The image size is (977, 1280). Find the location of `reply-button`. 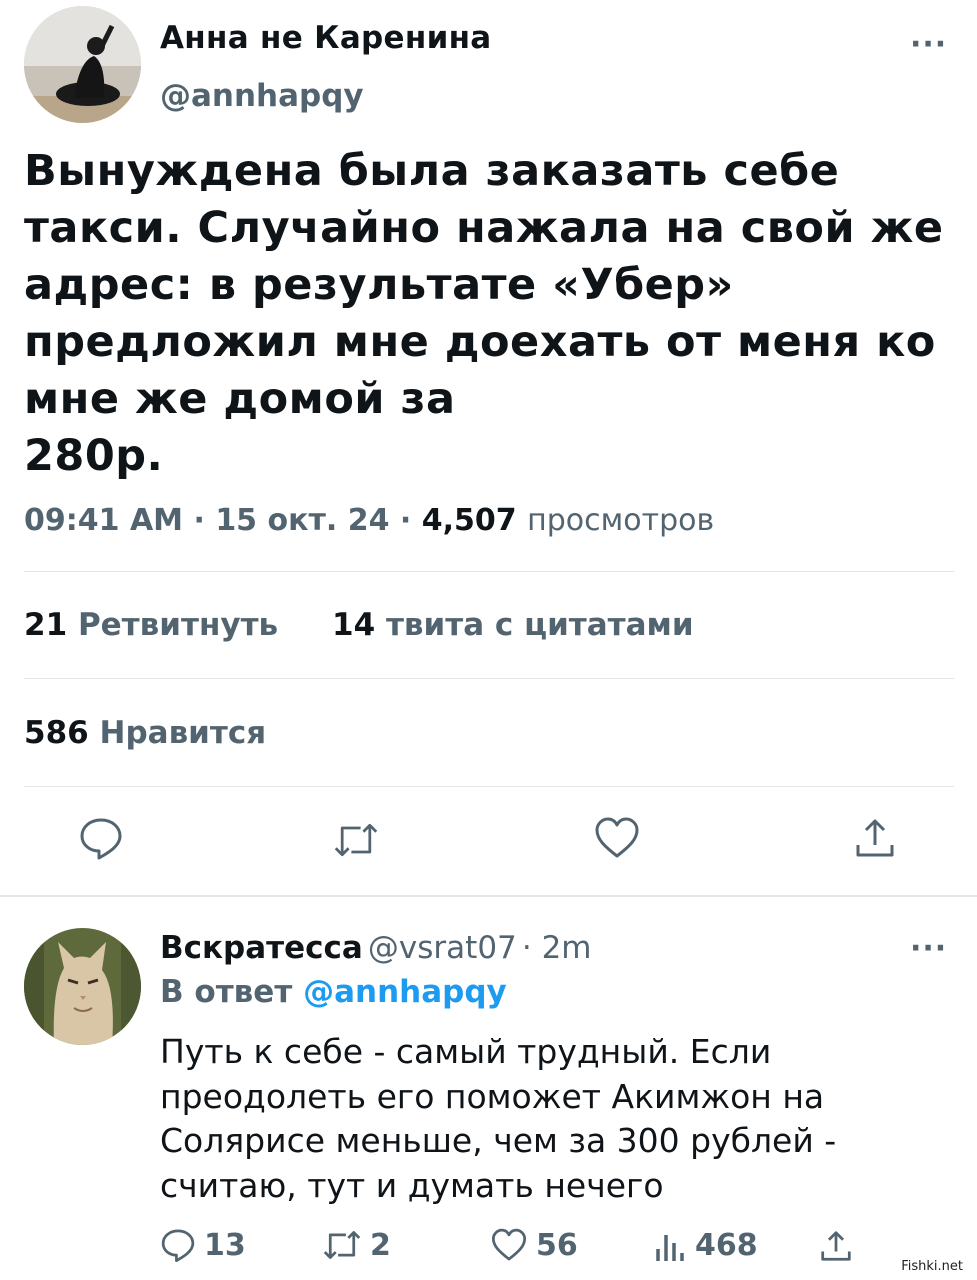

reply-button is located at coordinates (101, 840).